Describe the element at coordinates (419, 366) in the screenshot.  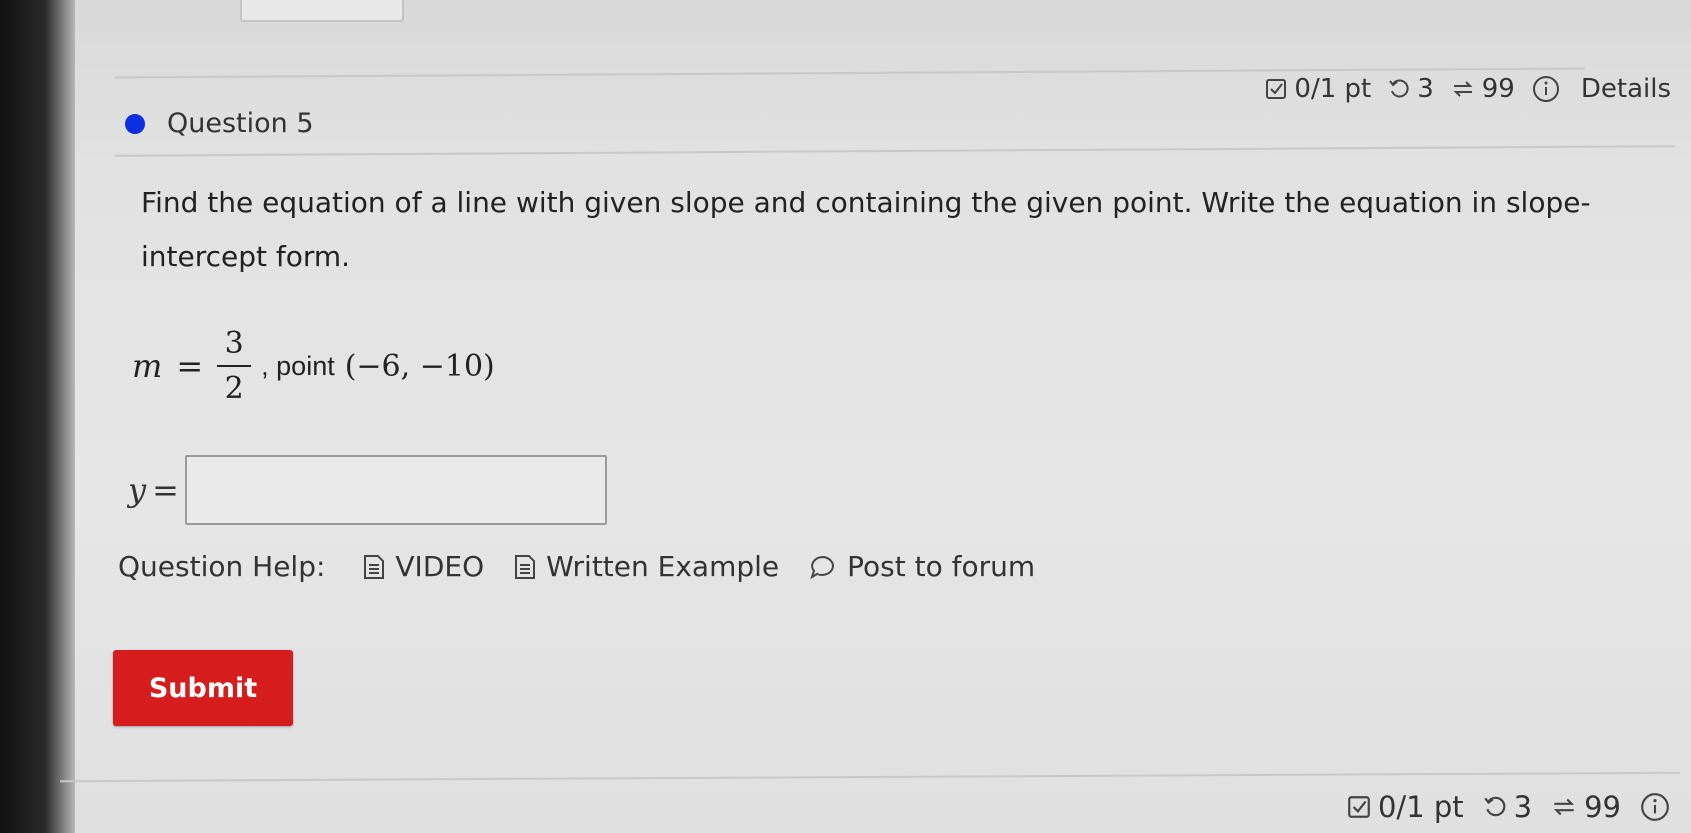
I see `point-value: (−6, −10)` at that location.